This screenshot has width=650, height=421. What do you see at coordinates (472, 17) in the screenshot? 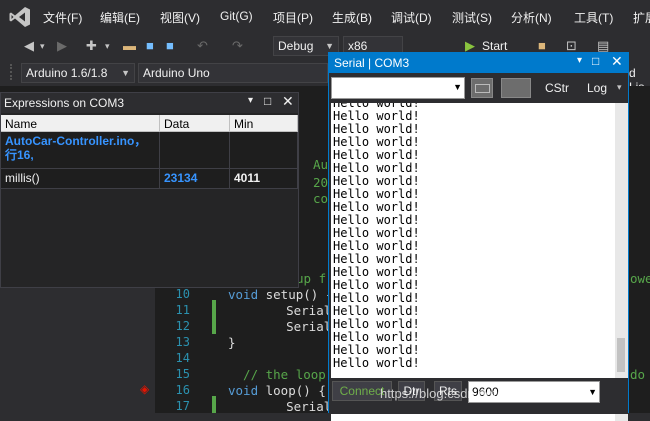
I see `menu-item: 测试(S)` at bounding box center [472, 17].